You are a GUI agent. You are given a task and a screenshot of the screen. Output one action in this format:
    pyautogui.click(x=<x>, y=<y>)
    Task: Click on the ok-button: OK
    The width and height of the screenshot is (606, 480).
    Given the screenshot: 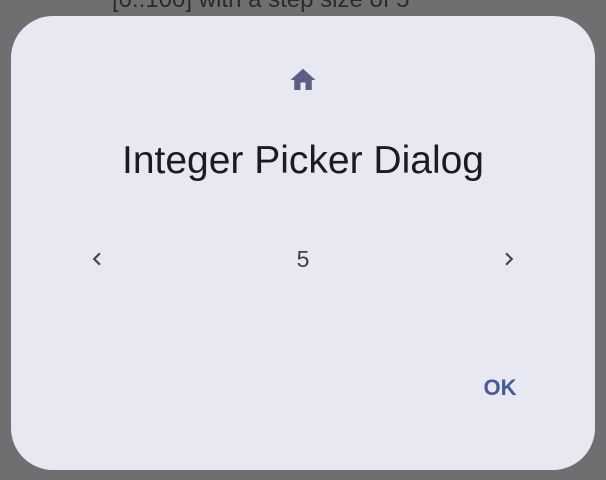 What is the action you would take?
    pyautogui.click(x=500, y=388)
    